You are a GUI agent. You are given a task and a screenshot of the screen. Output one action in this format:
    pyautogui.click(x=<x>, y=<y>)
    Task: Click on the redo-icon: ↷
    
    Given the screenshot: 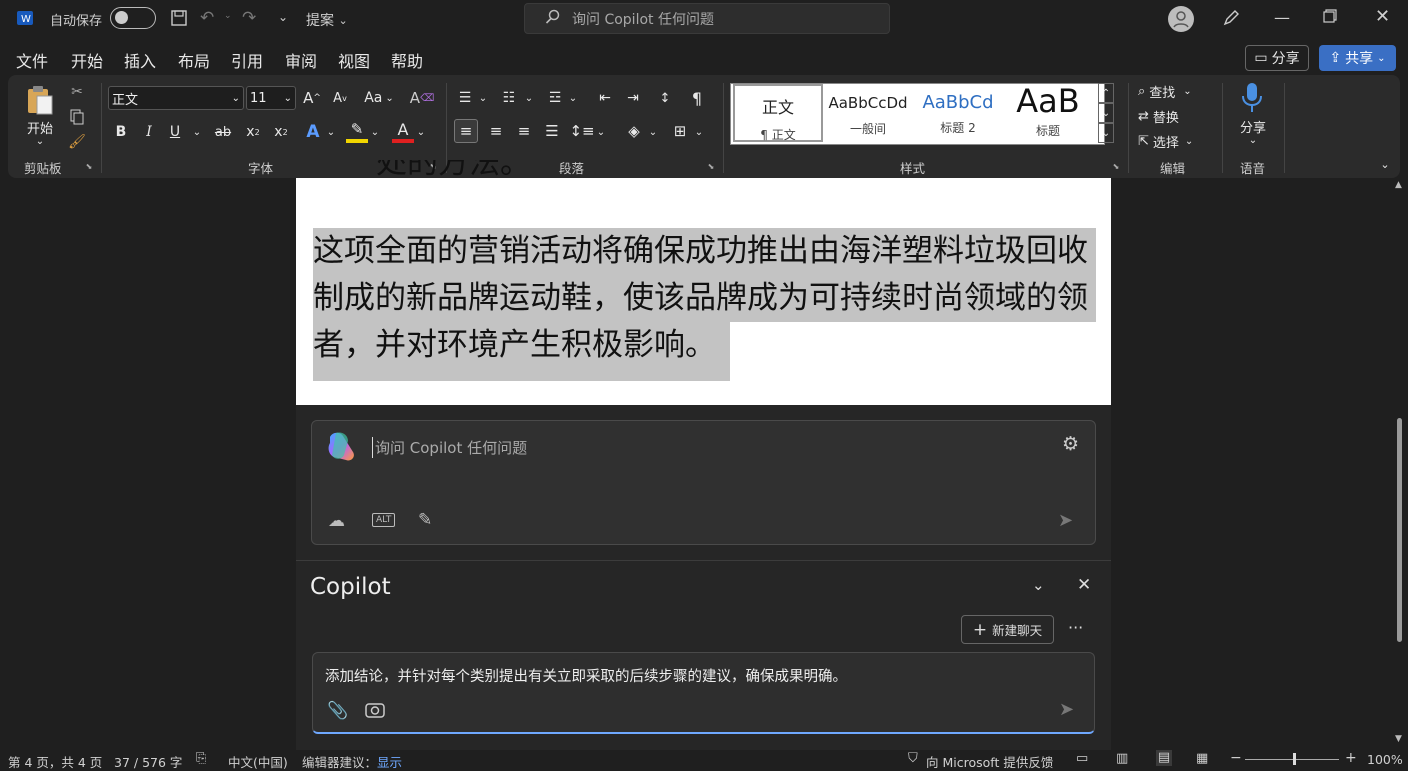 What is the action you would take?
    pyautogui.click(x=249, y=18)
    